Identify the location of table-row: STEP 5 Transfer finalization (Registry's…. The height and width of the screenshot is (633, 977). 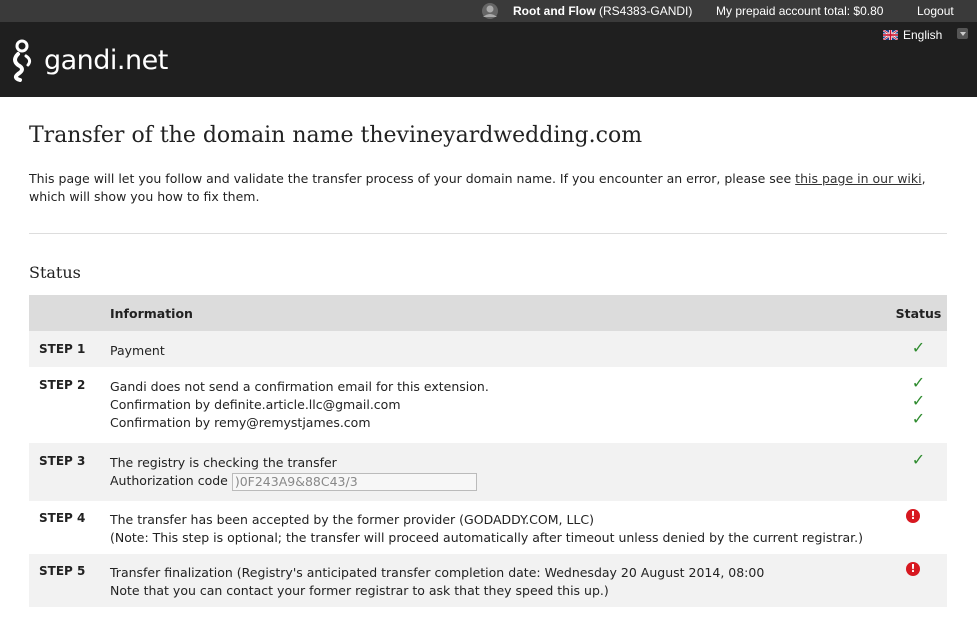
(488, 580).